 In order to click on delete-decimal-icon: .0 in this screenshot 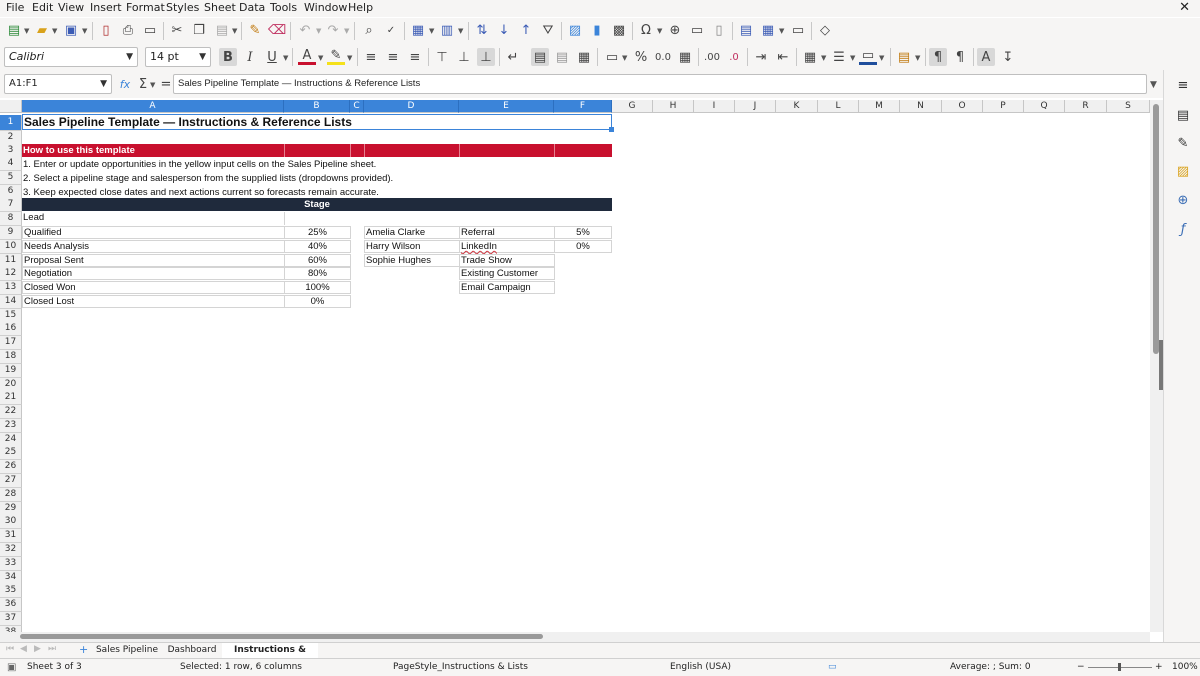, I will do `click(734, 57)`.